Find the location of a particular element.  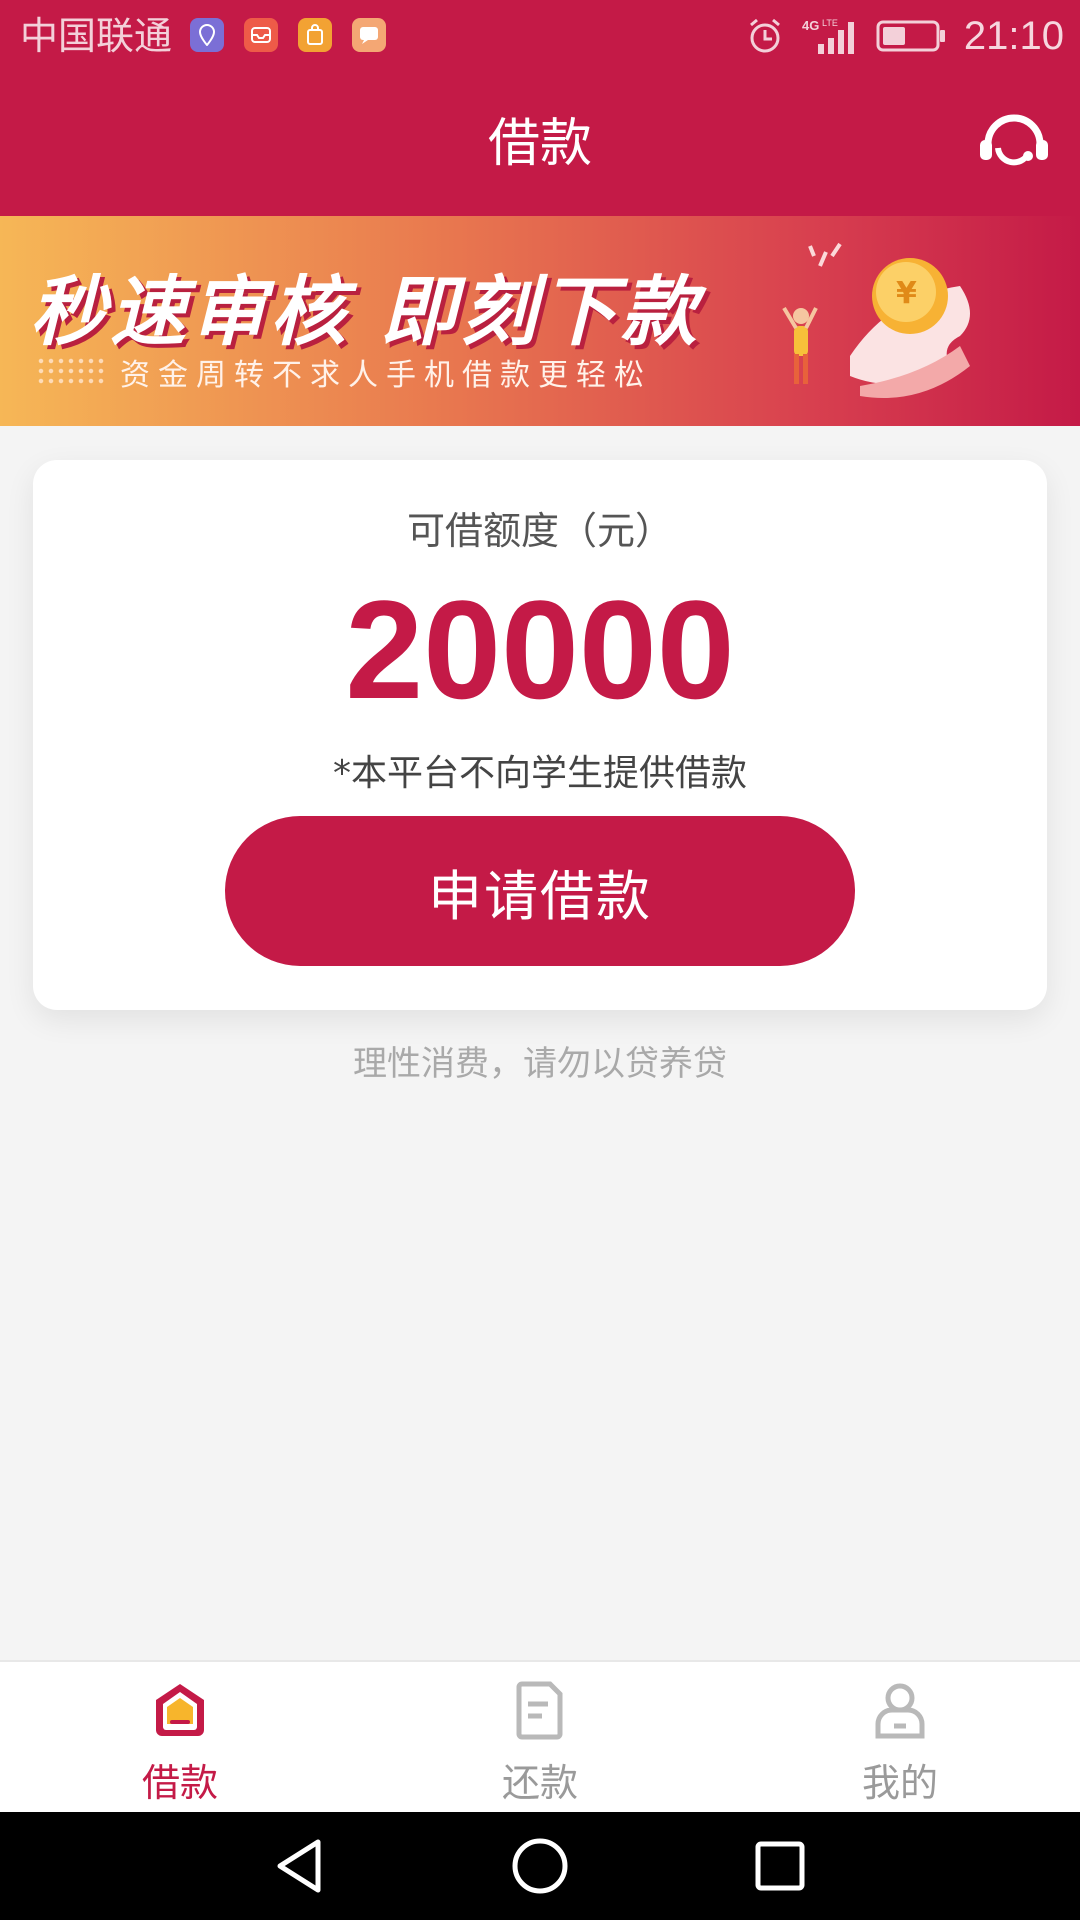

coin-illustration: ¥ is located at coordinates (876, 320).